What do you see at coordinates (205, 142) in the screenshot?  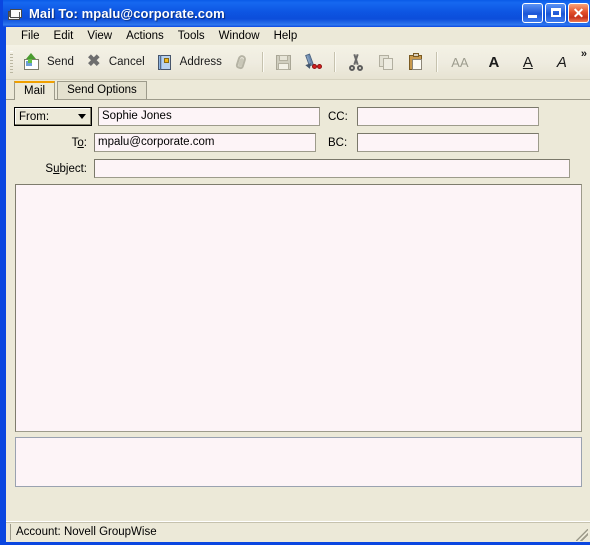 I see `to-input: mpalu@corporate.com` at bounding box center [205, 142].